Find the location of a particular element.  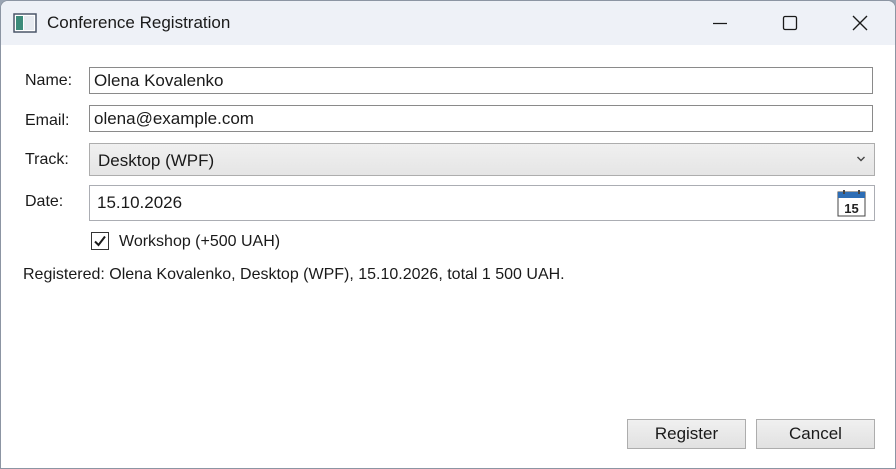

chevron-down-icon is located at coordinates (861, 159).